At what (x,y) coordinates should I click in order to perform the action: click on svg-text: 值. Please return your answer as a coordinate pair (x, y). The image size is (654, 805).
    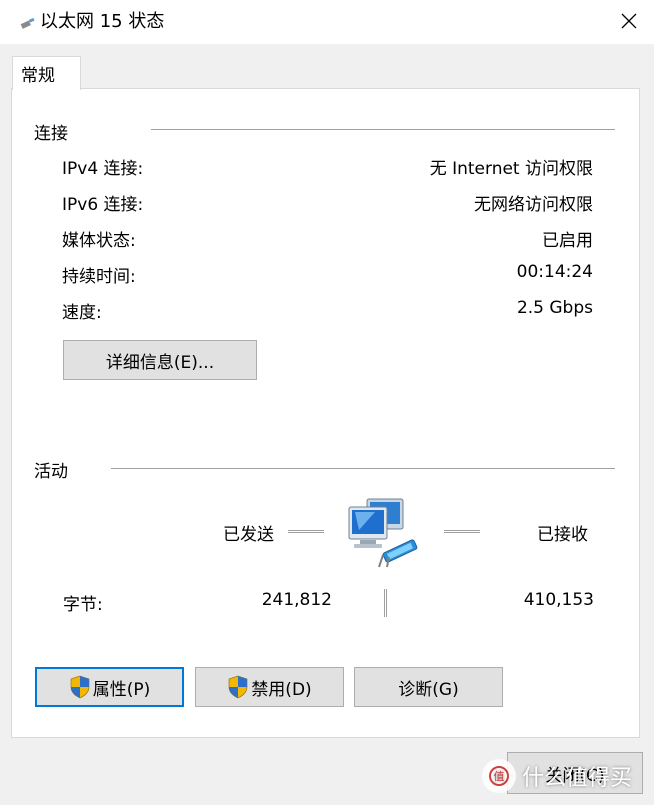
    Looking at the image, I should click on (499, 776).